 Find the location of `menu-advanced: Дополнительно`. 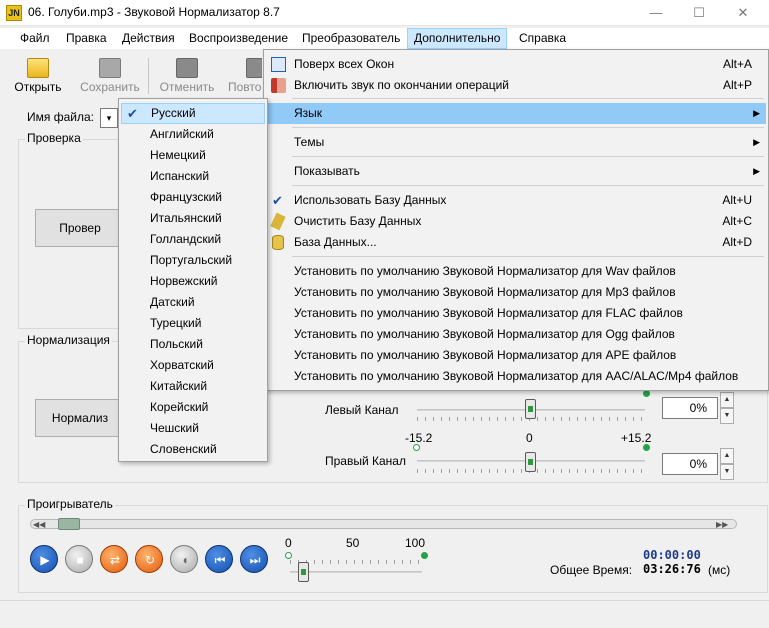

menu-advanced: Дополнительно is located at coordinates (457, 38).